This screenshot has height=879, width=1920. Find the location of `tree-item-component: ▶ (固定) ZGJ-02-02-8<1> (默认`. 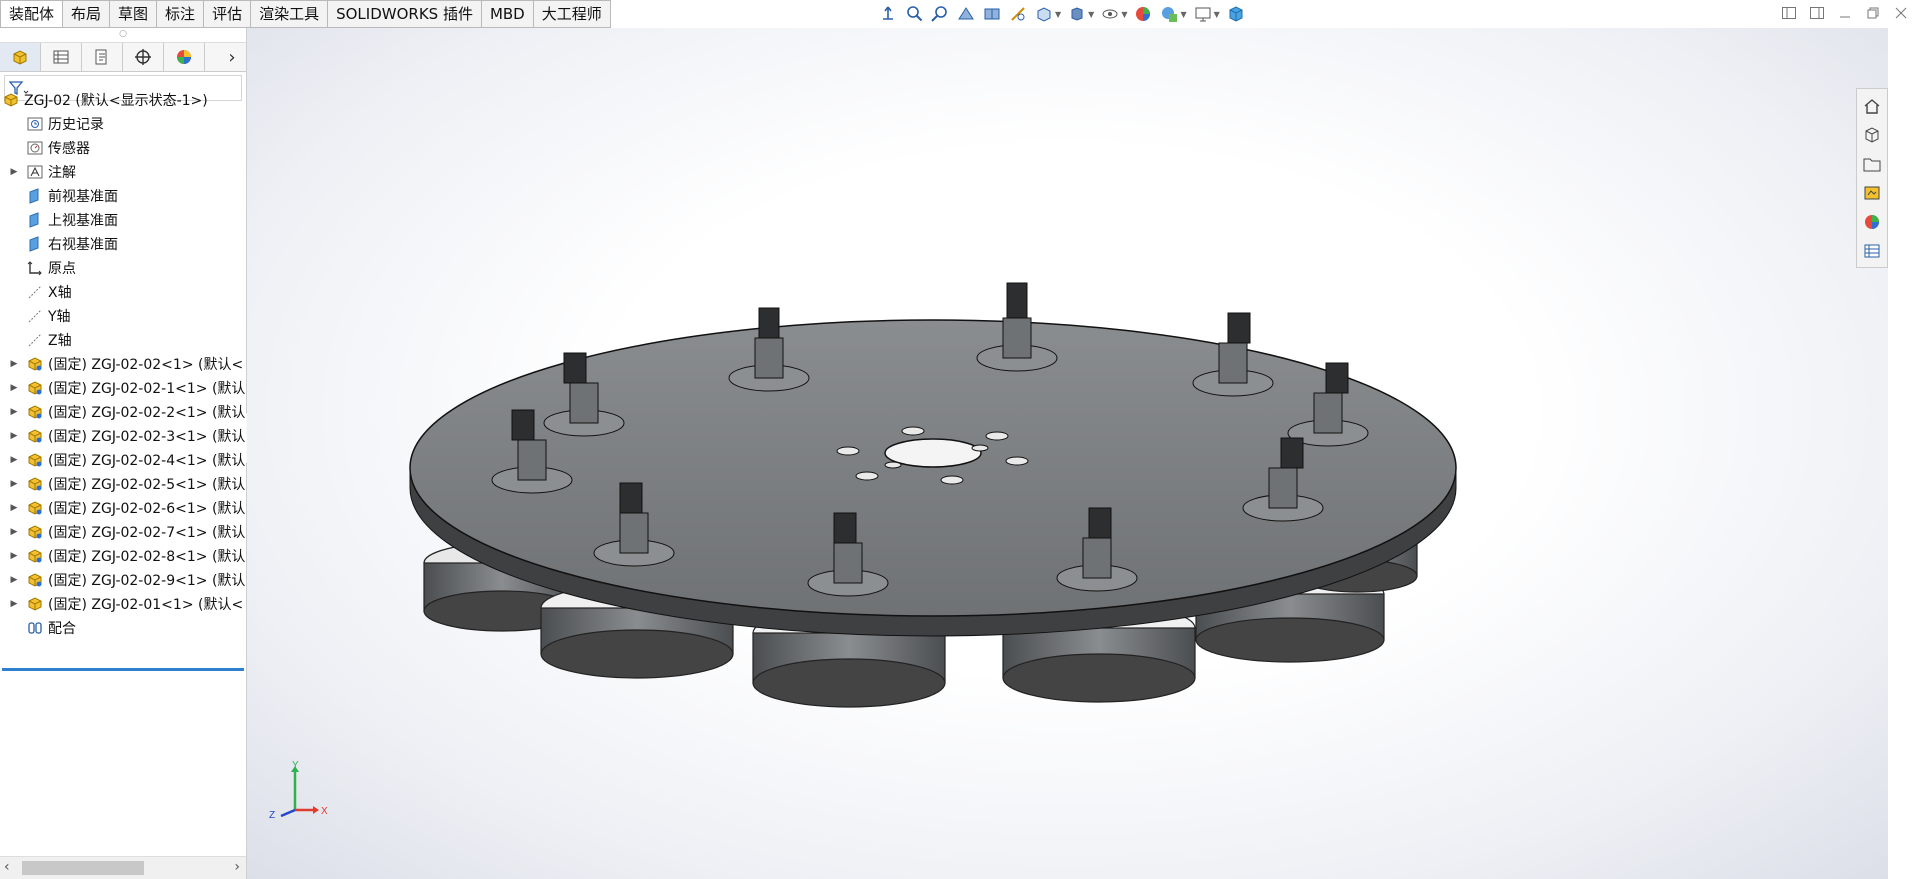

tree-item-component: ▶ (固定) ZGJ-02-02-8<1> (默认 is located at coordinates (123, 556).